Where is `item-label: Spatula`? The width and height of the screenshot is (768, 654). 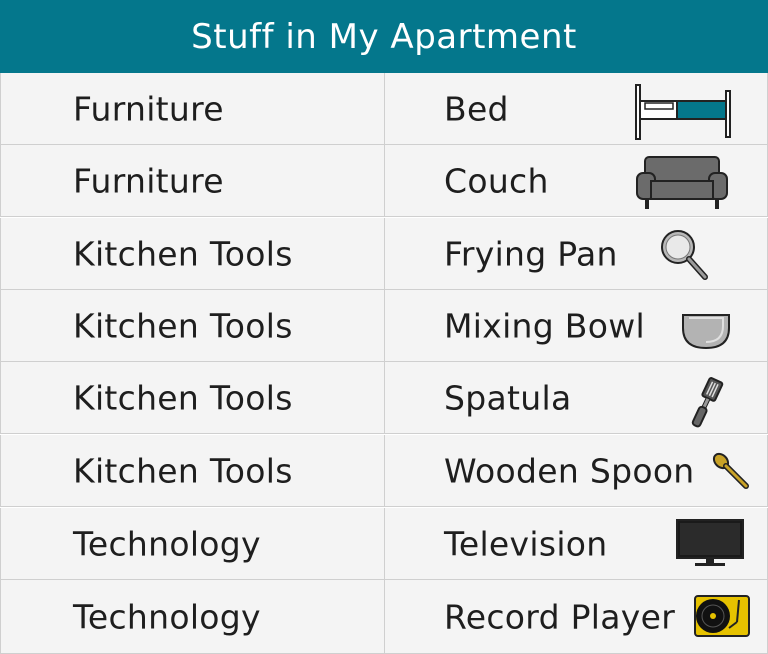
item-label: Spatula is located at coordinates (508, 397).